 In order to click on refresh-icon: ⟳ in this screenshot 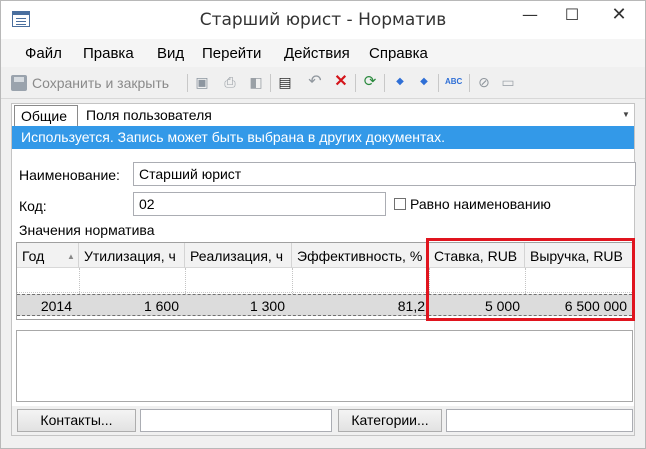, I will do `click(370, 82)`.